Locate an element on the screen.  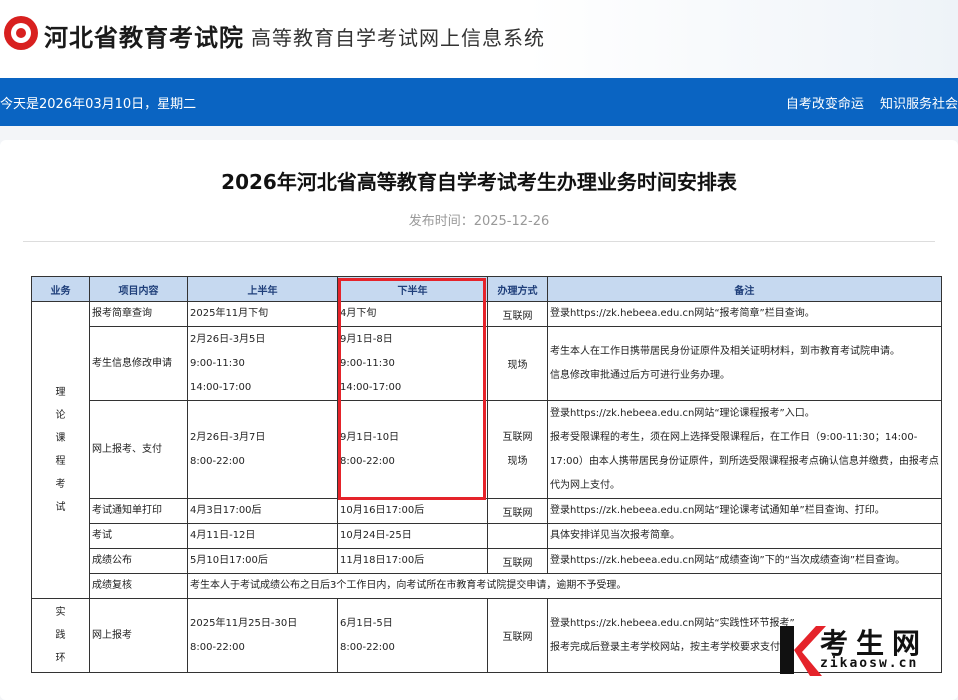
header-business: 业务 is located at coordinates (60, 289).